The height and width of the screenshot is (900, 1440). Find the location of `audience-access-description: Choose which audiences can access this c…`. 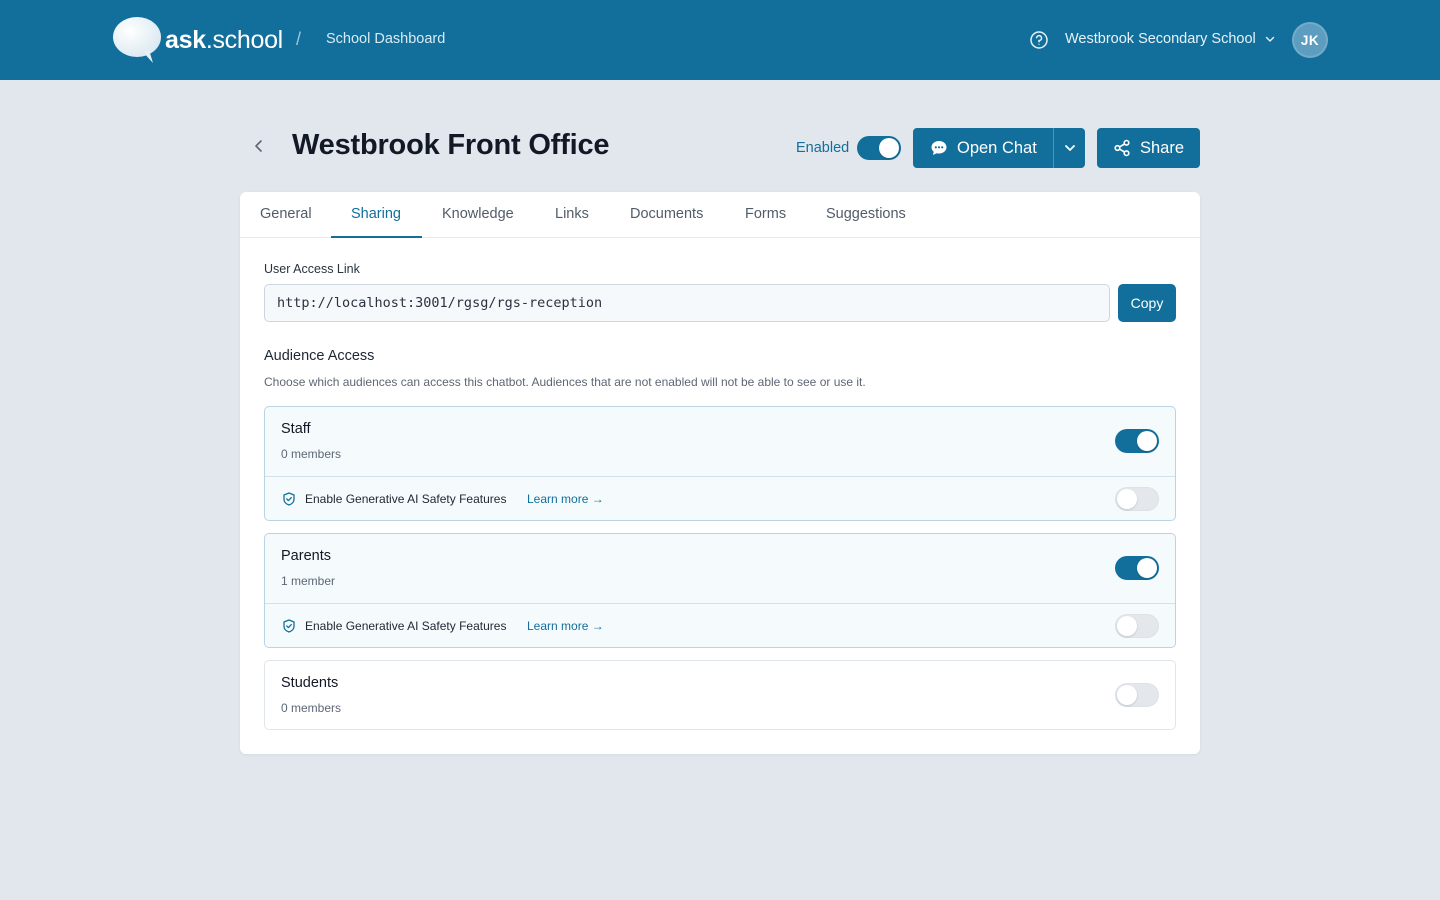

audience-access-description: Choose which audiences can access this c… is located at coordinates (565, 382).